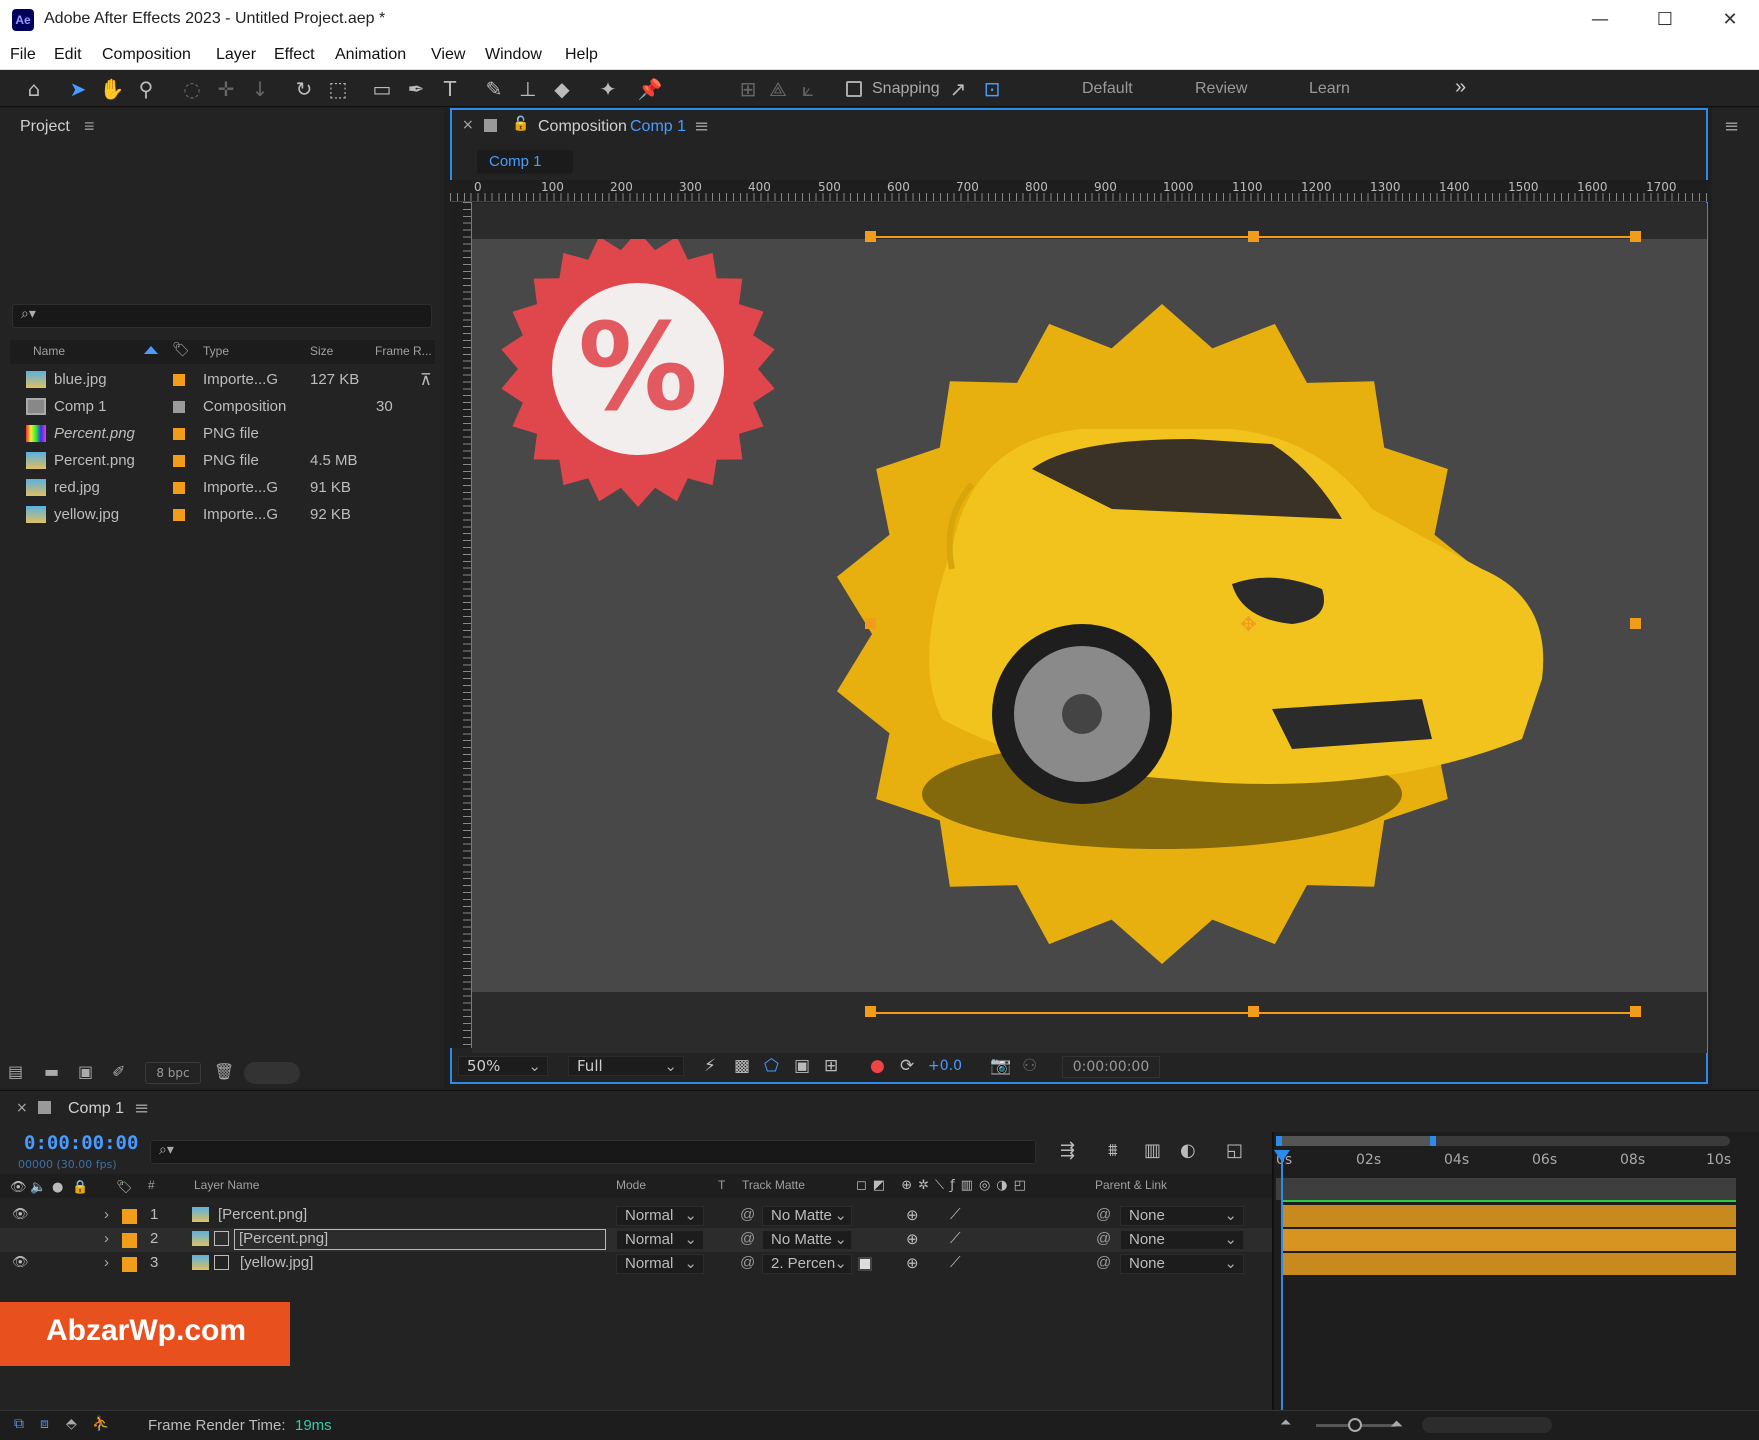 The width and height of the screenshot is (1759, 1440). I want to click on composition-flowchart-icon: ⇶, so click(1067, 1150).